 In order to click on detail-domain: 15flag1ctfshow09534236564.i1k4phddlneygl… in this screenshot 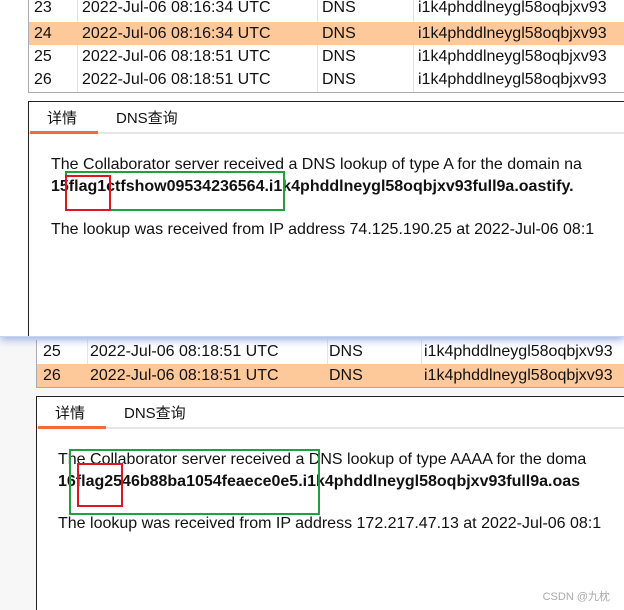, I will do `click(312, 186)`.